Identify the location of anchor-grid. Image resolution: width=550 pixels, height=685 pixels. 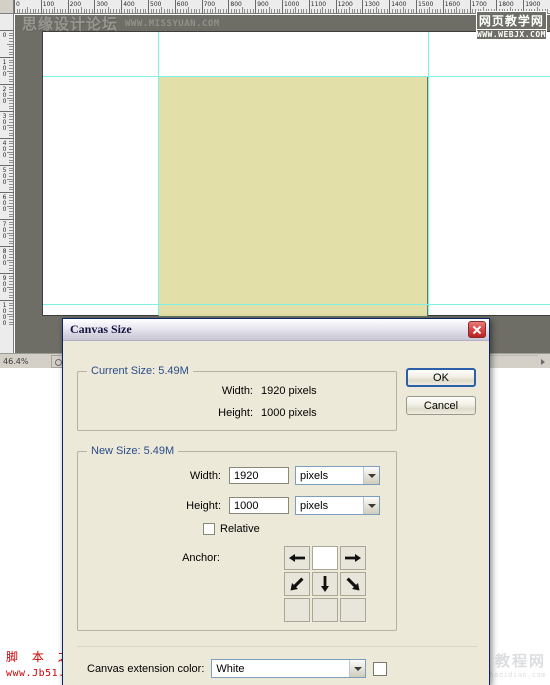
(325, 584).